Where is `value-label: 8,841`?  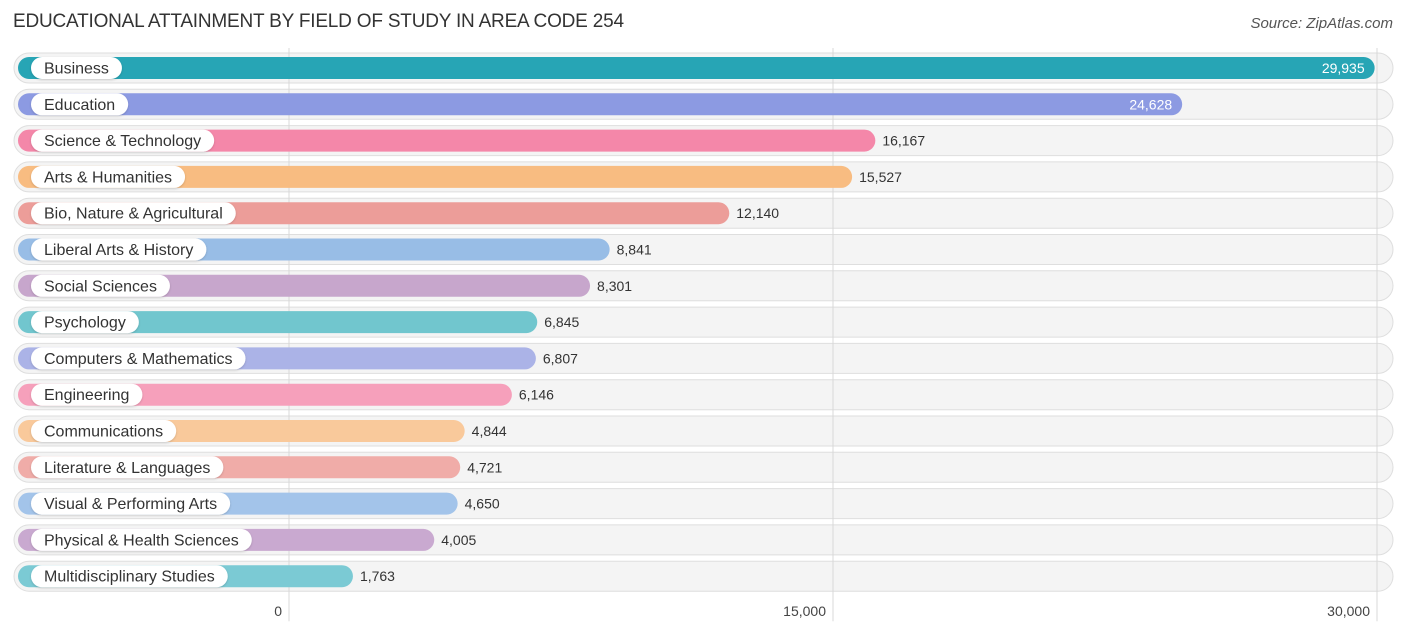 value-label: 8,841 is located at coordinates (634, 250).